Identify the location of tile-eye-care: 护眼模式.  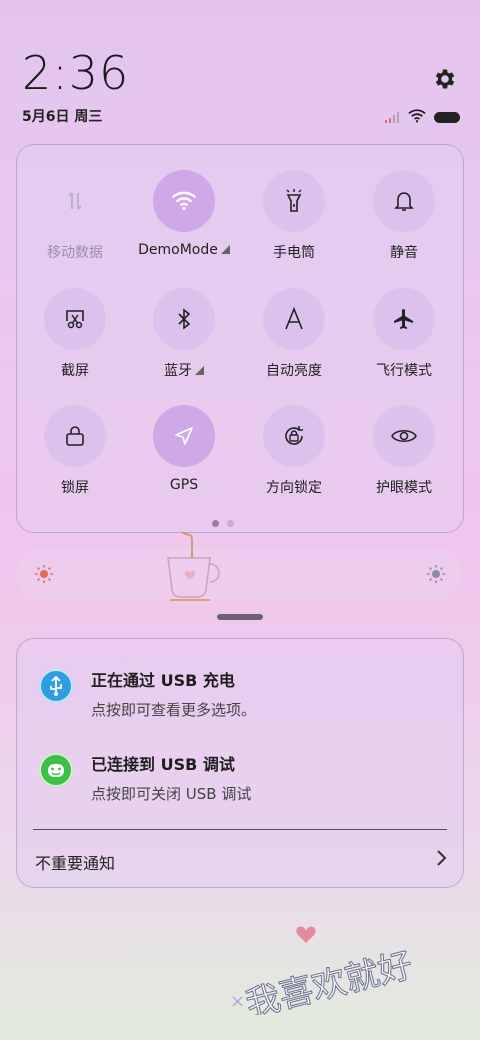
(404, 451).